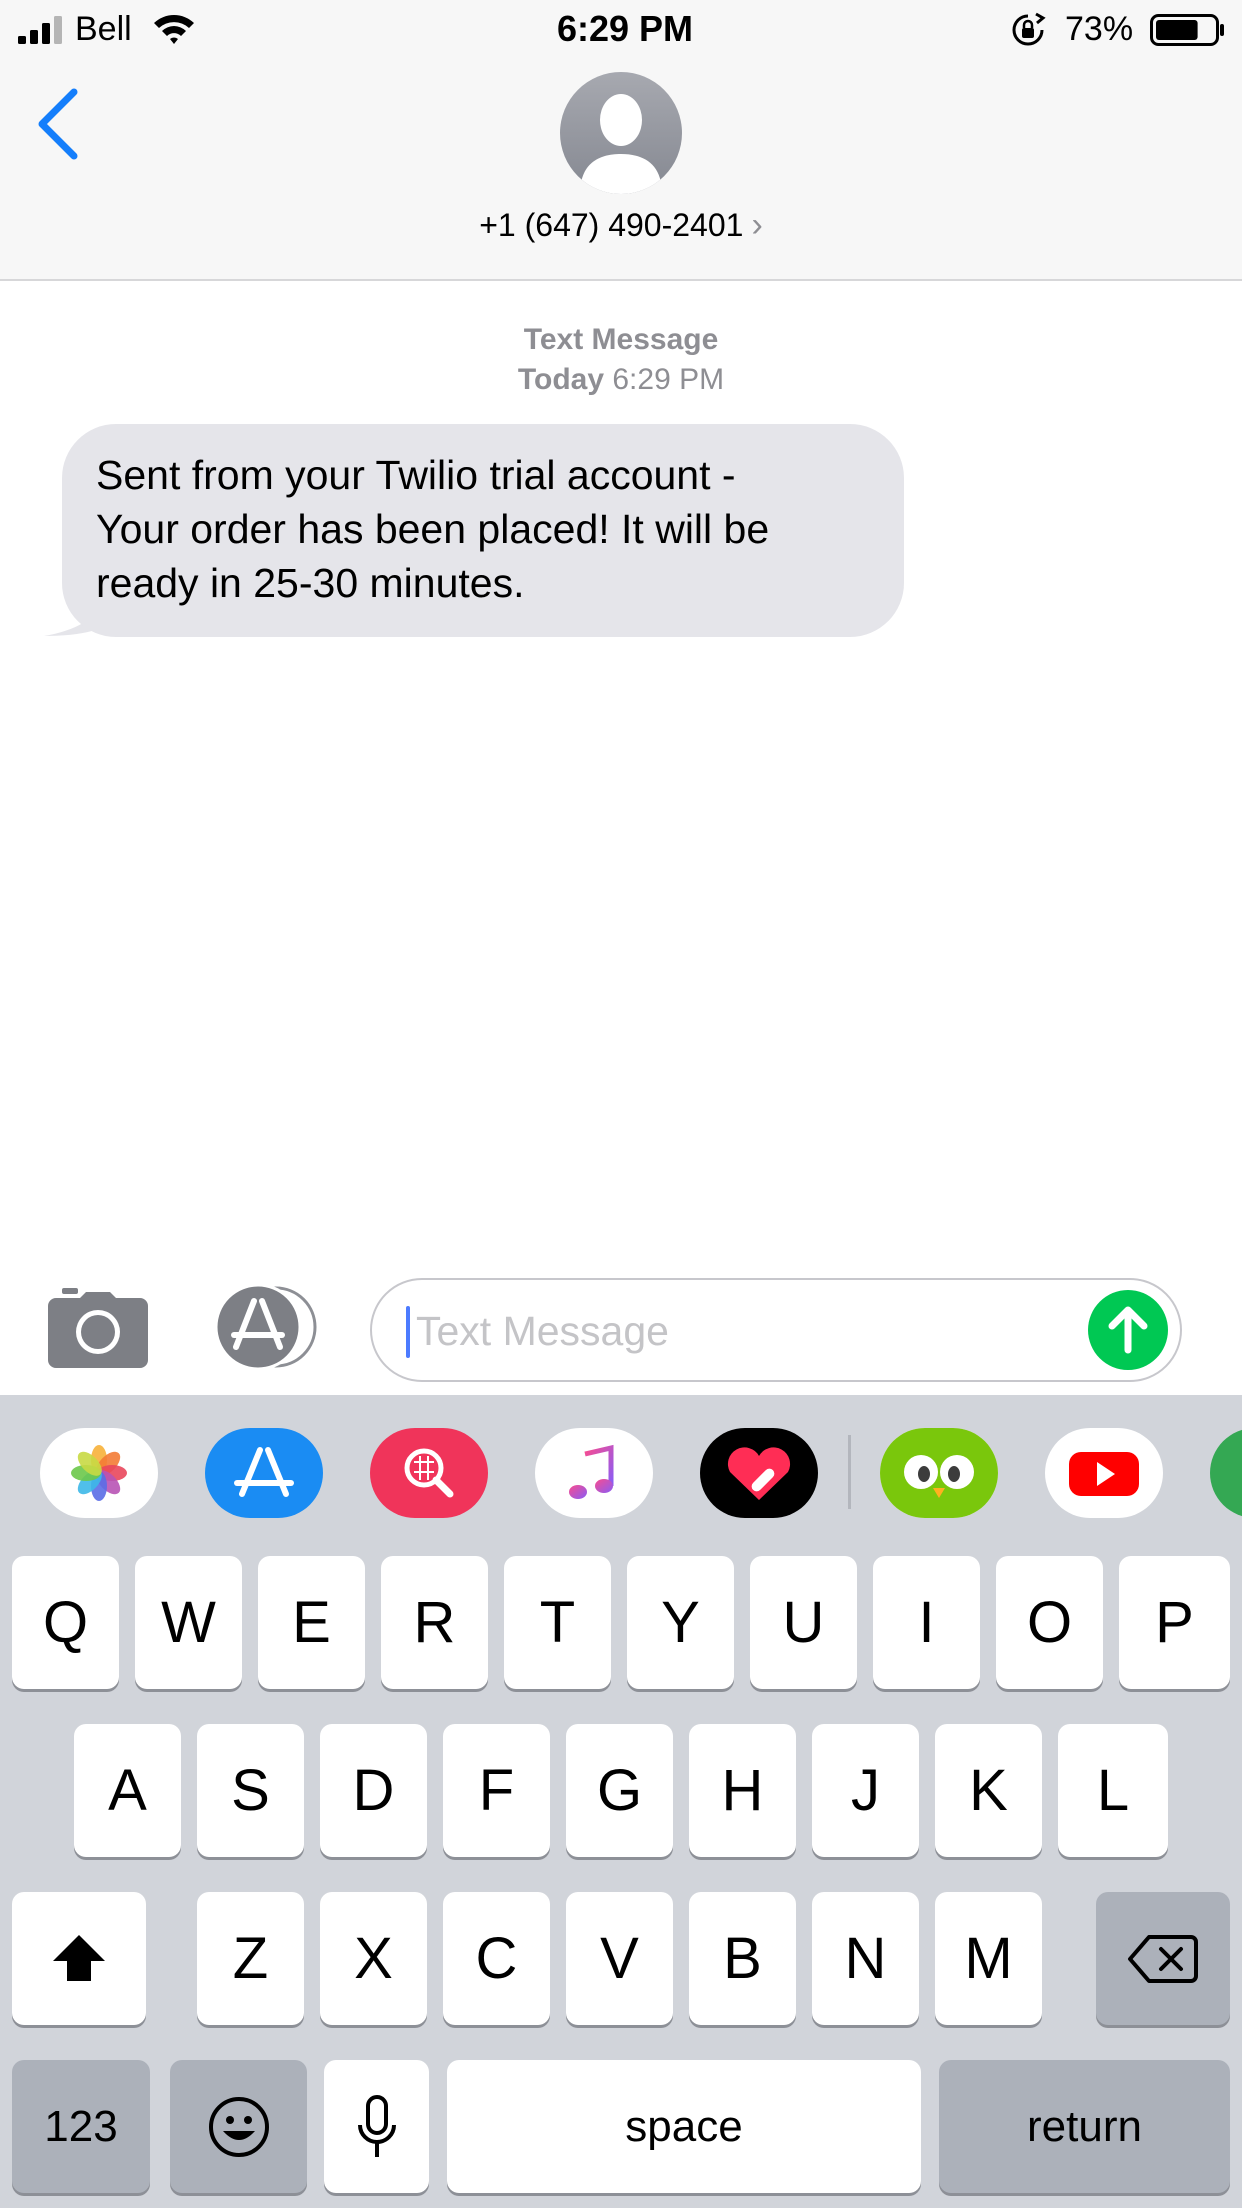  I want to click on timestamp-time: 6:29 PM, so click(668, 379).